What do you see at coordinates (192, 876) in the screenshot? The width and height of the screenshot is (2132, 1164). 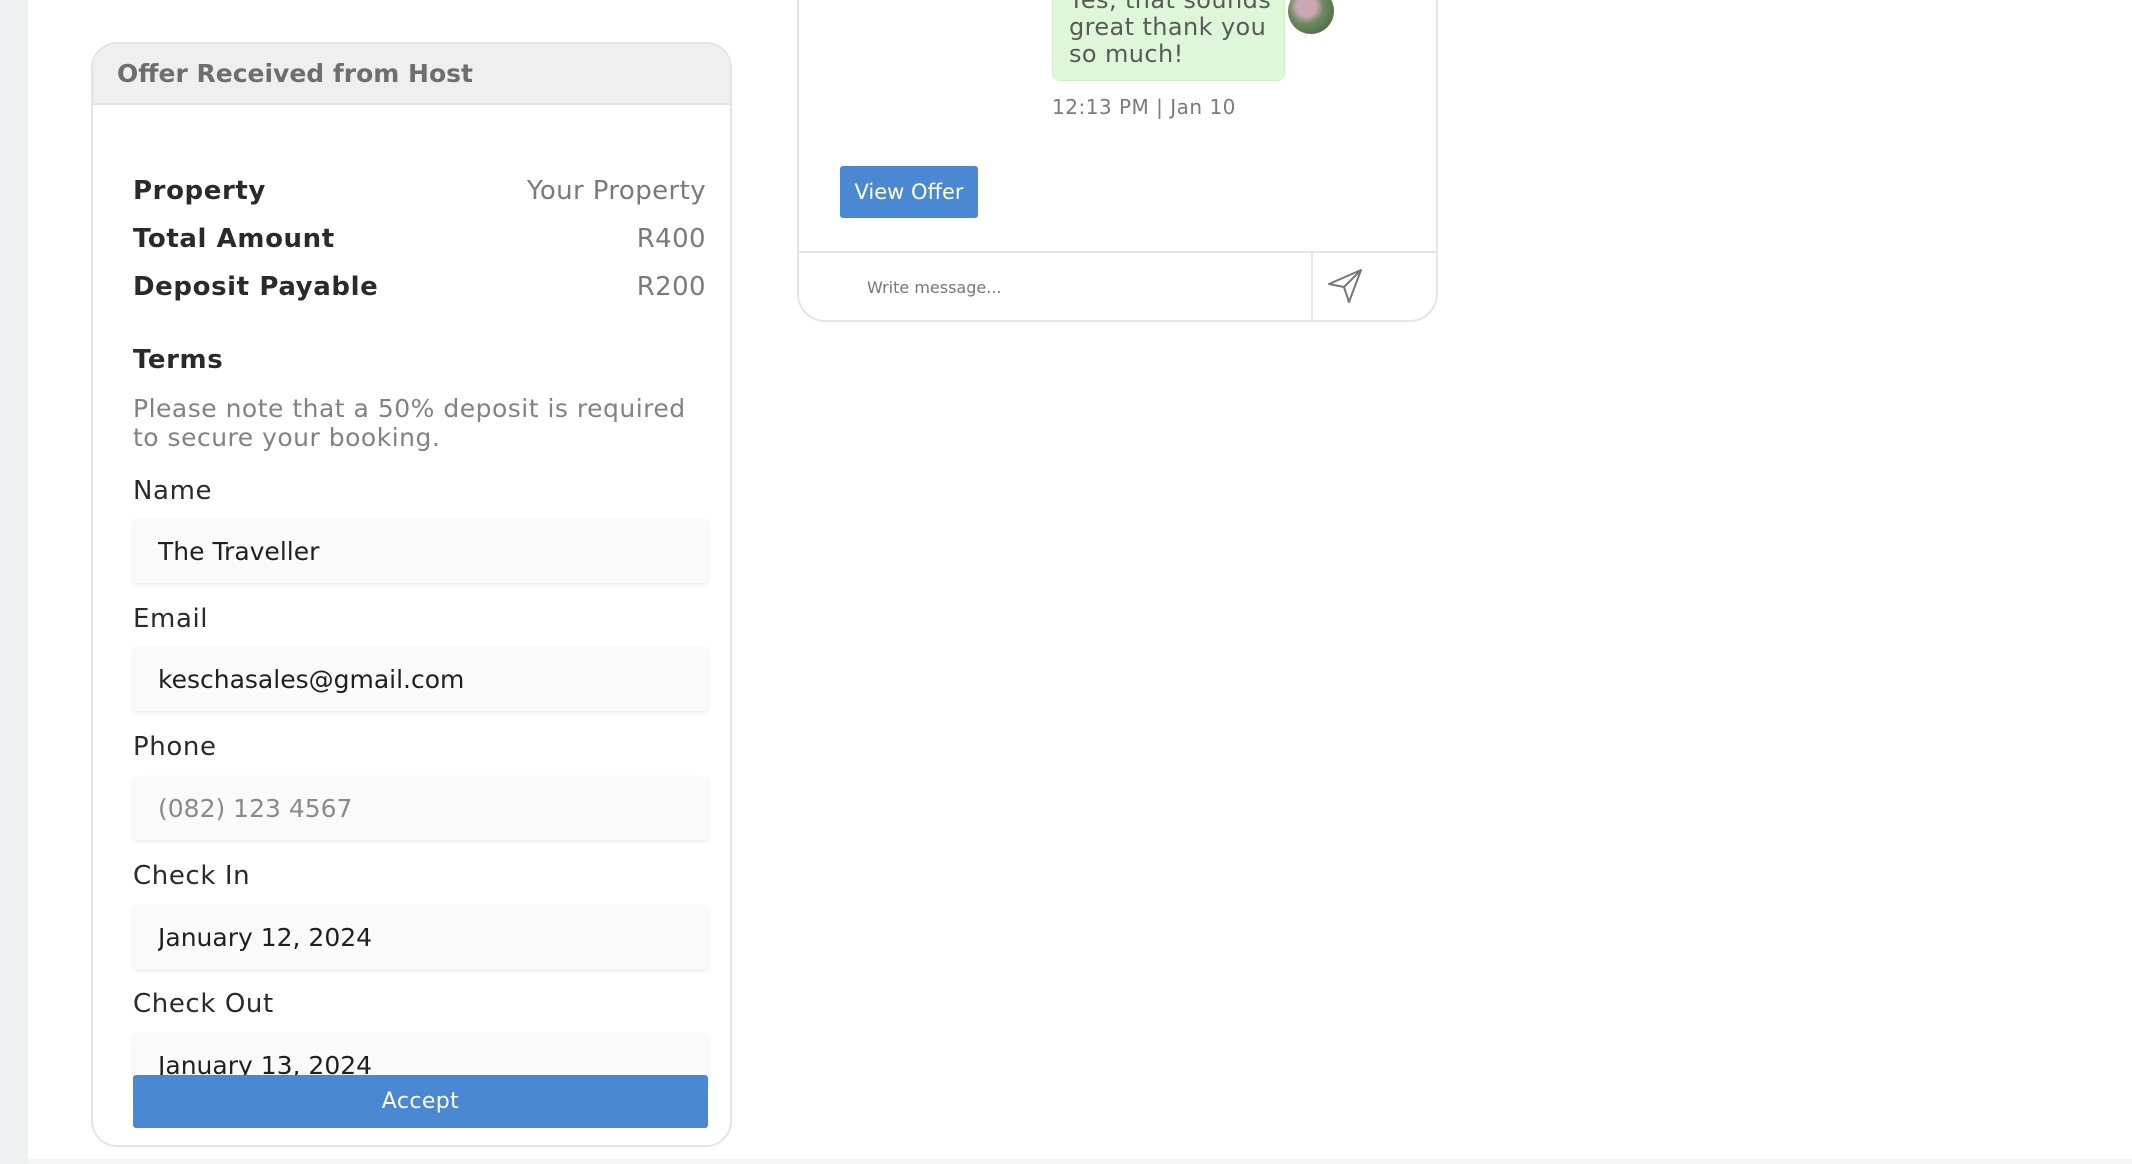 I see `check-in-label: Check In` at bounding box center [192, 876].